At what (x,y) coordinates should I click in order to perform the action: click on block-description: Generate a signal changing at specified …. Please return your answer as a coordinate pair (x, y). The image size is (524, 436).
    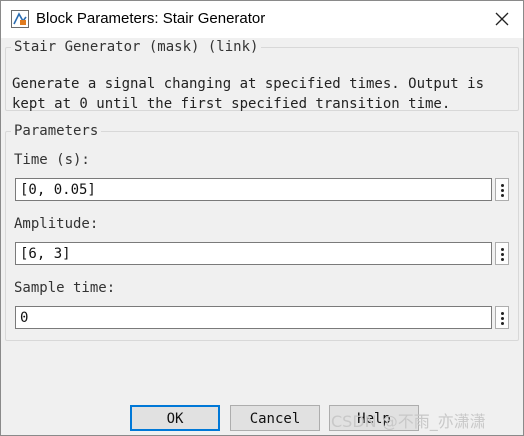
    Looking at the image, I should click on (248, 94).